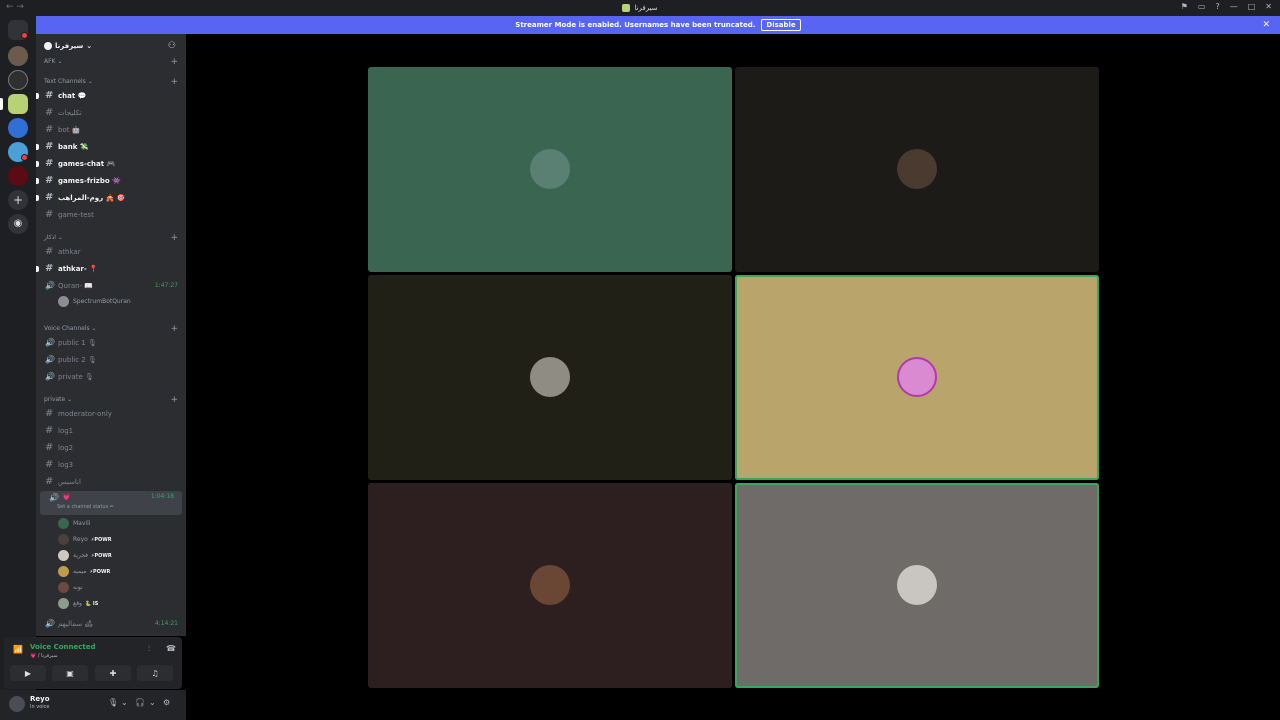 Image resolution: width=1280 pixels, height=720 pixels. Describe the element at coordinates (111, 539) in the screenshot. I see `voice-user: Reyo ⚡POWR` at that location.